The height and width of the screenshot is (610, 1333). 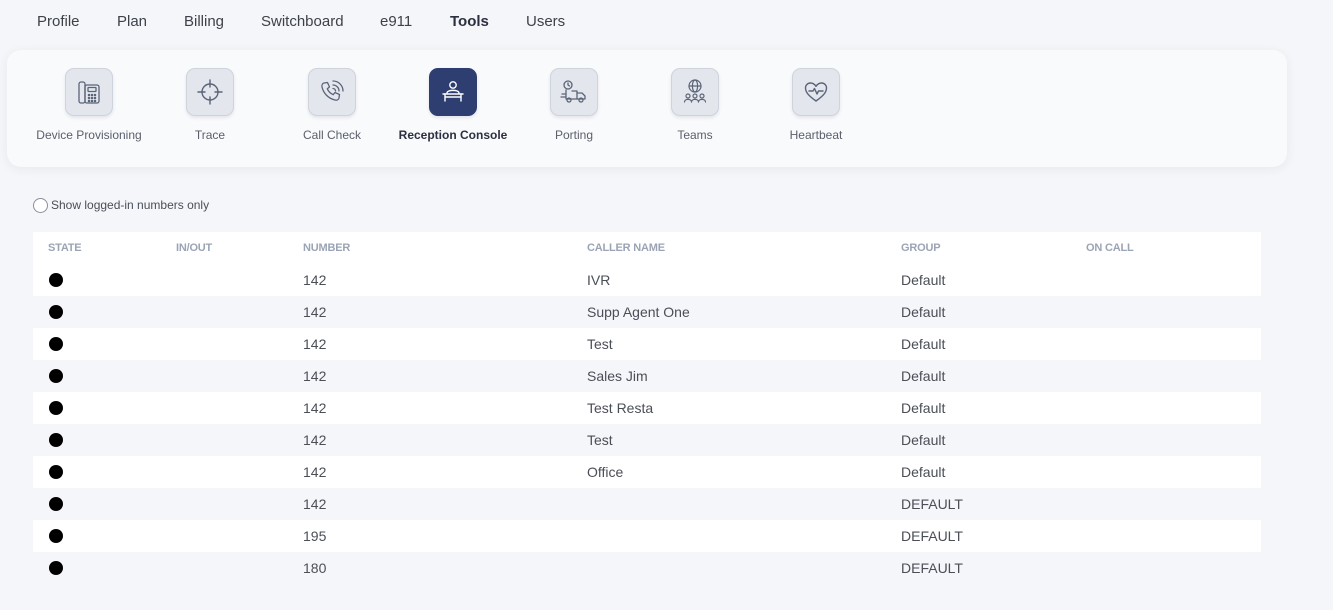 I want to click on tool-label: Heartbeat, so click(x=816, y=135).